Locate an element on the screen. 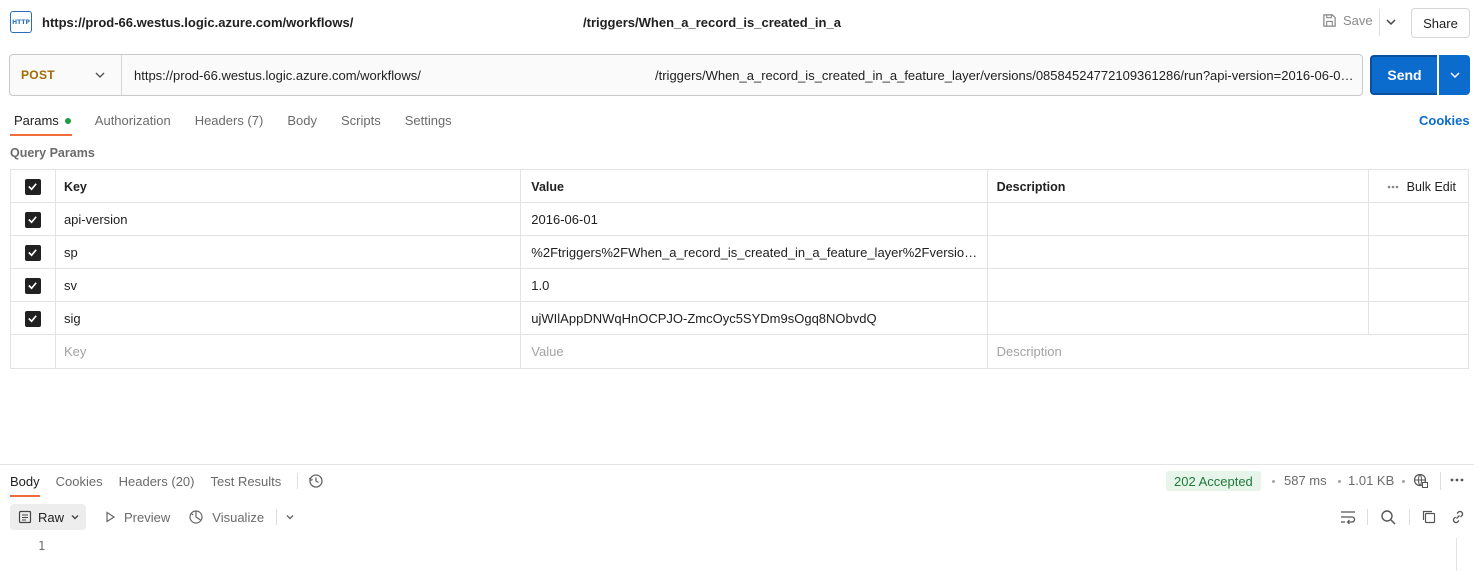  new-key-input: Key is located at coordinates (289, 351).